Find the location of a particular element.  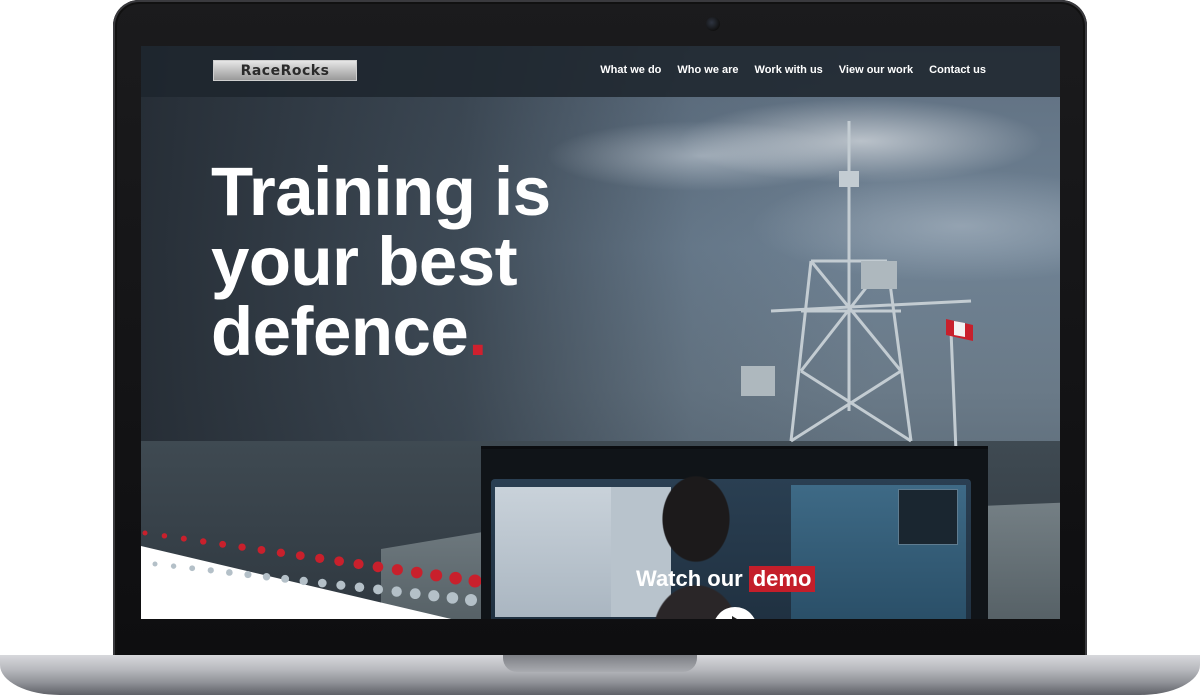

laptop-notch is located at coordinates (600, 663).